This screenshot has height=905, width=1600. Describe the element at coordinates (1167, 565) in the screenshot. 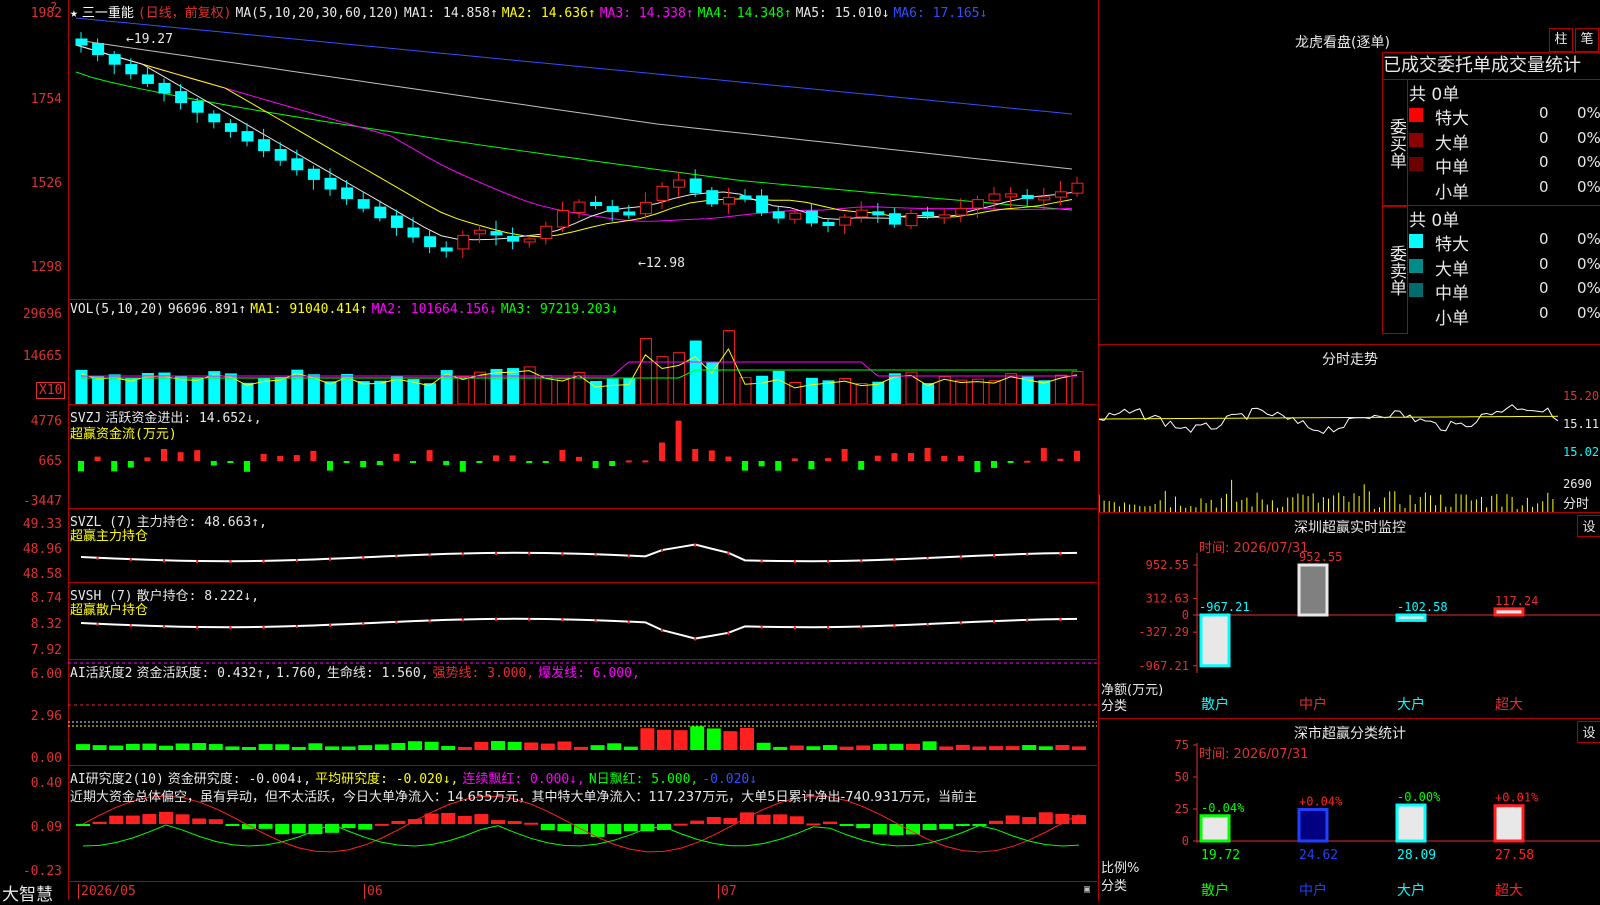

I see `monitor-tick: 952.55` at that location.